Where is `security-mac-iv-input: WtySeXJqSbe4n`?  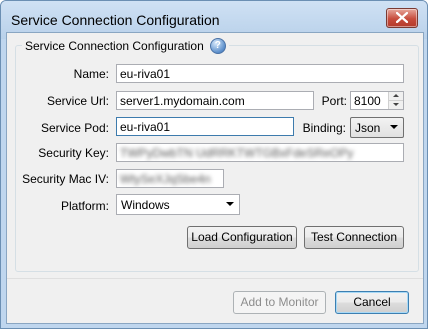
security-mac-iv-input: WtySeXJqSbe4n is located at coordinates (170, 178).